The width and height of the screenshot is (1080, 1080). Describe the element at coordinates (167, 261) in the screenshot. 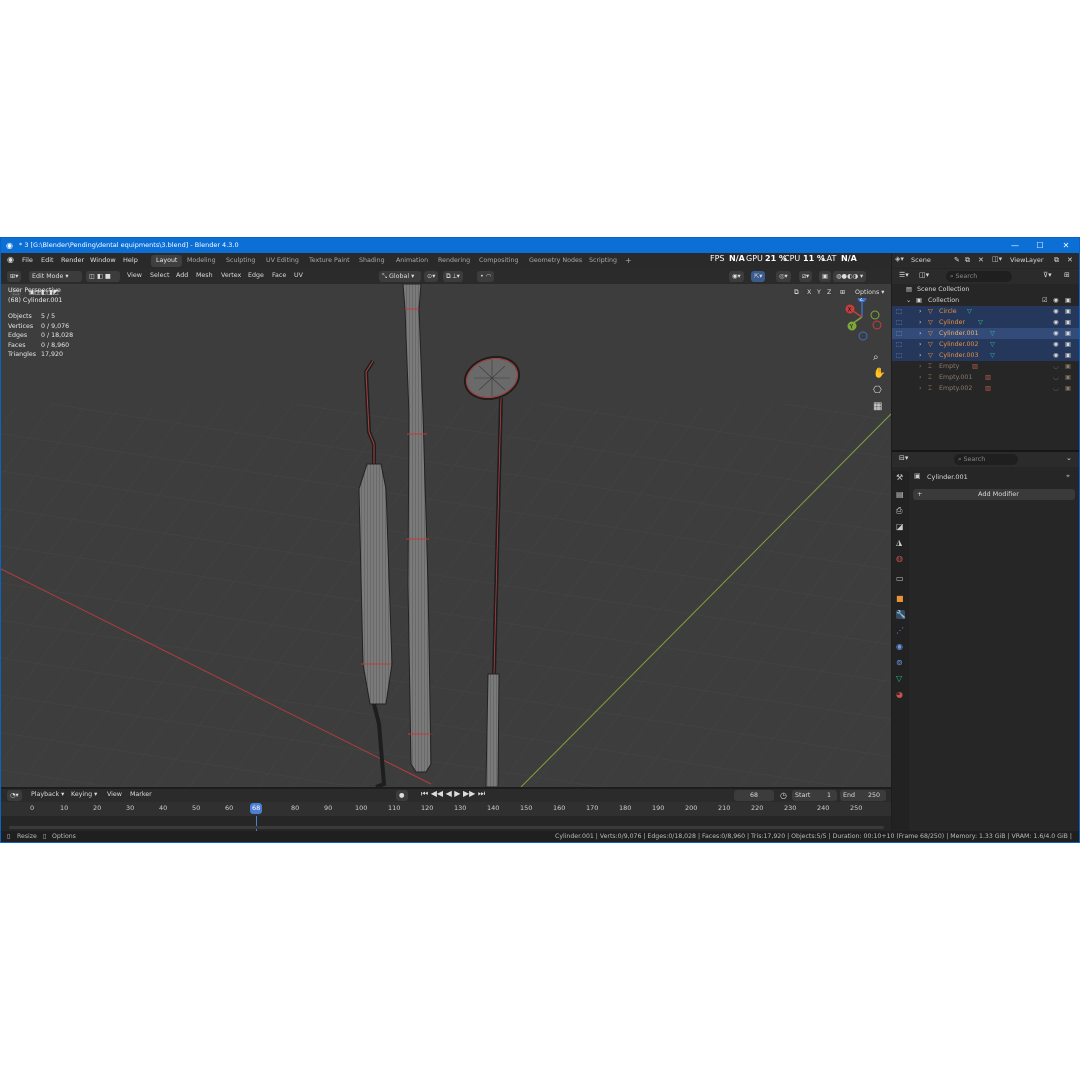

I see `tab-layout: Layout` at that location.